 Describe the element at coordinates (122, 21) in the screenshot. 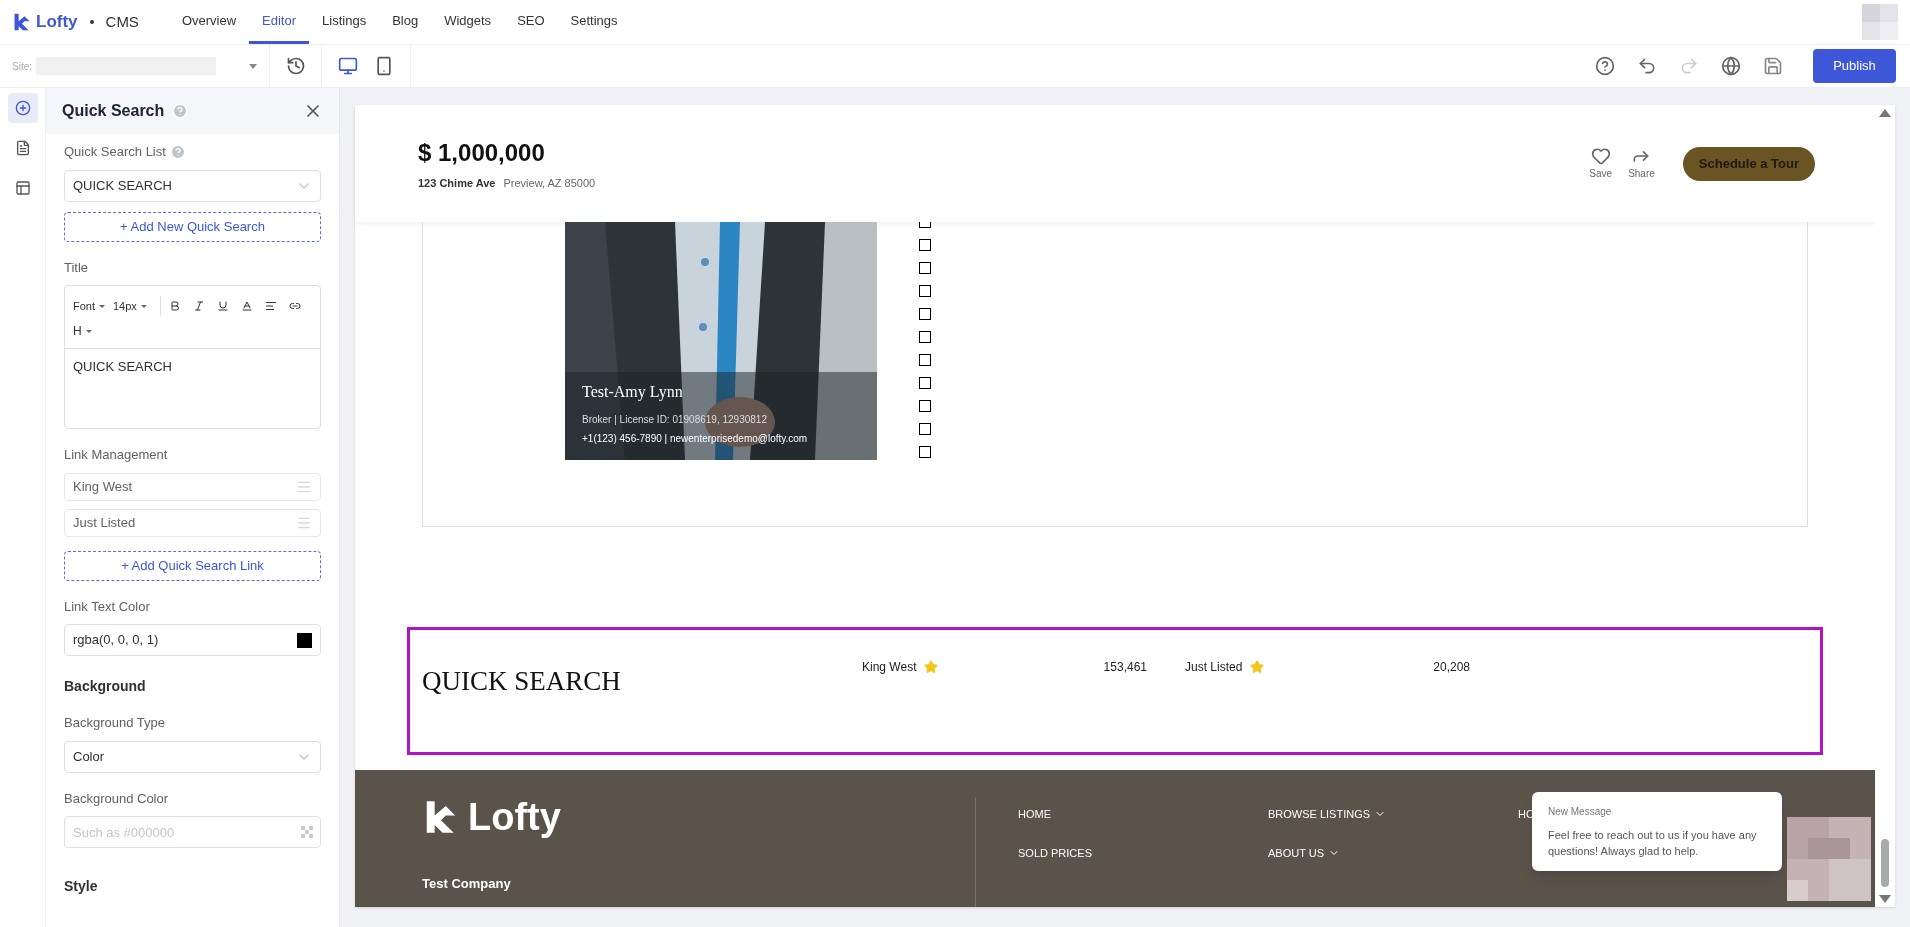

I see `product-name: CMS` at that location.